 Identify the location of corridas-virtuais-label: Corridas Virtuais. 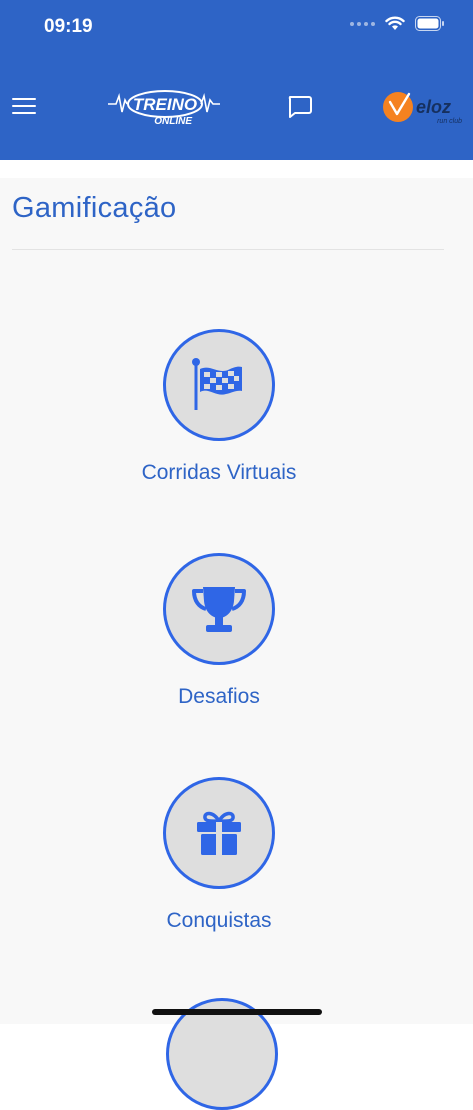
(219, 473).